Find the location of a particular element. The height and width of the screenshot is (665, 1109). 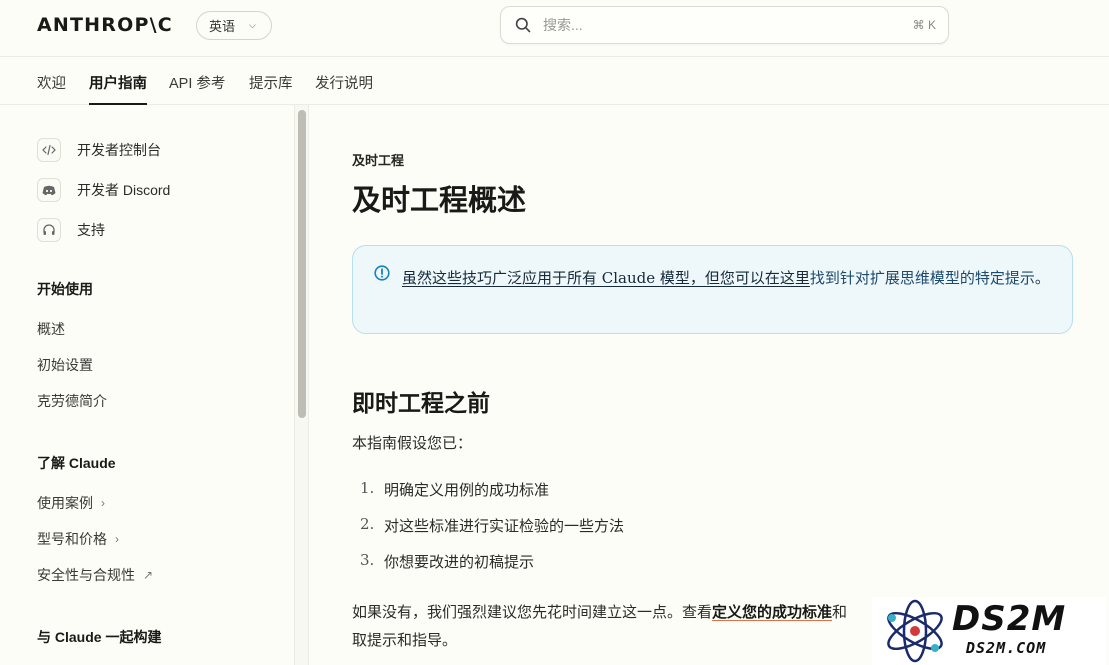

ds2m-watermark: DS2M DS2M.COM is located at coordinates (989, 631).